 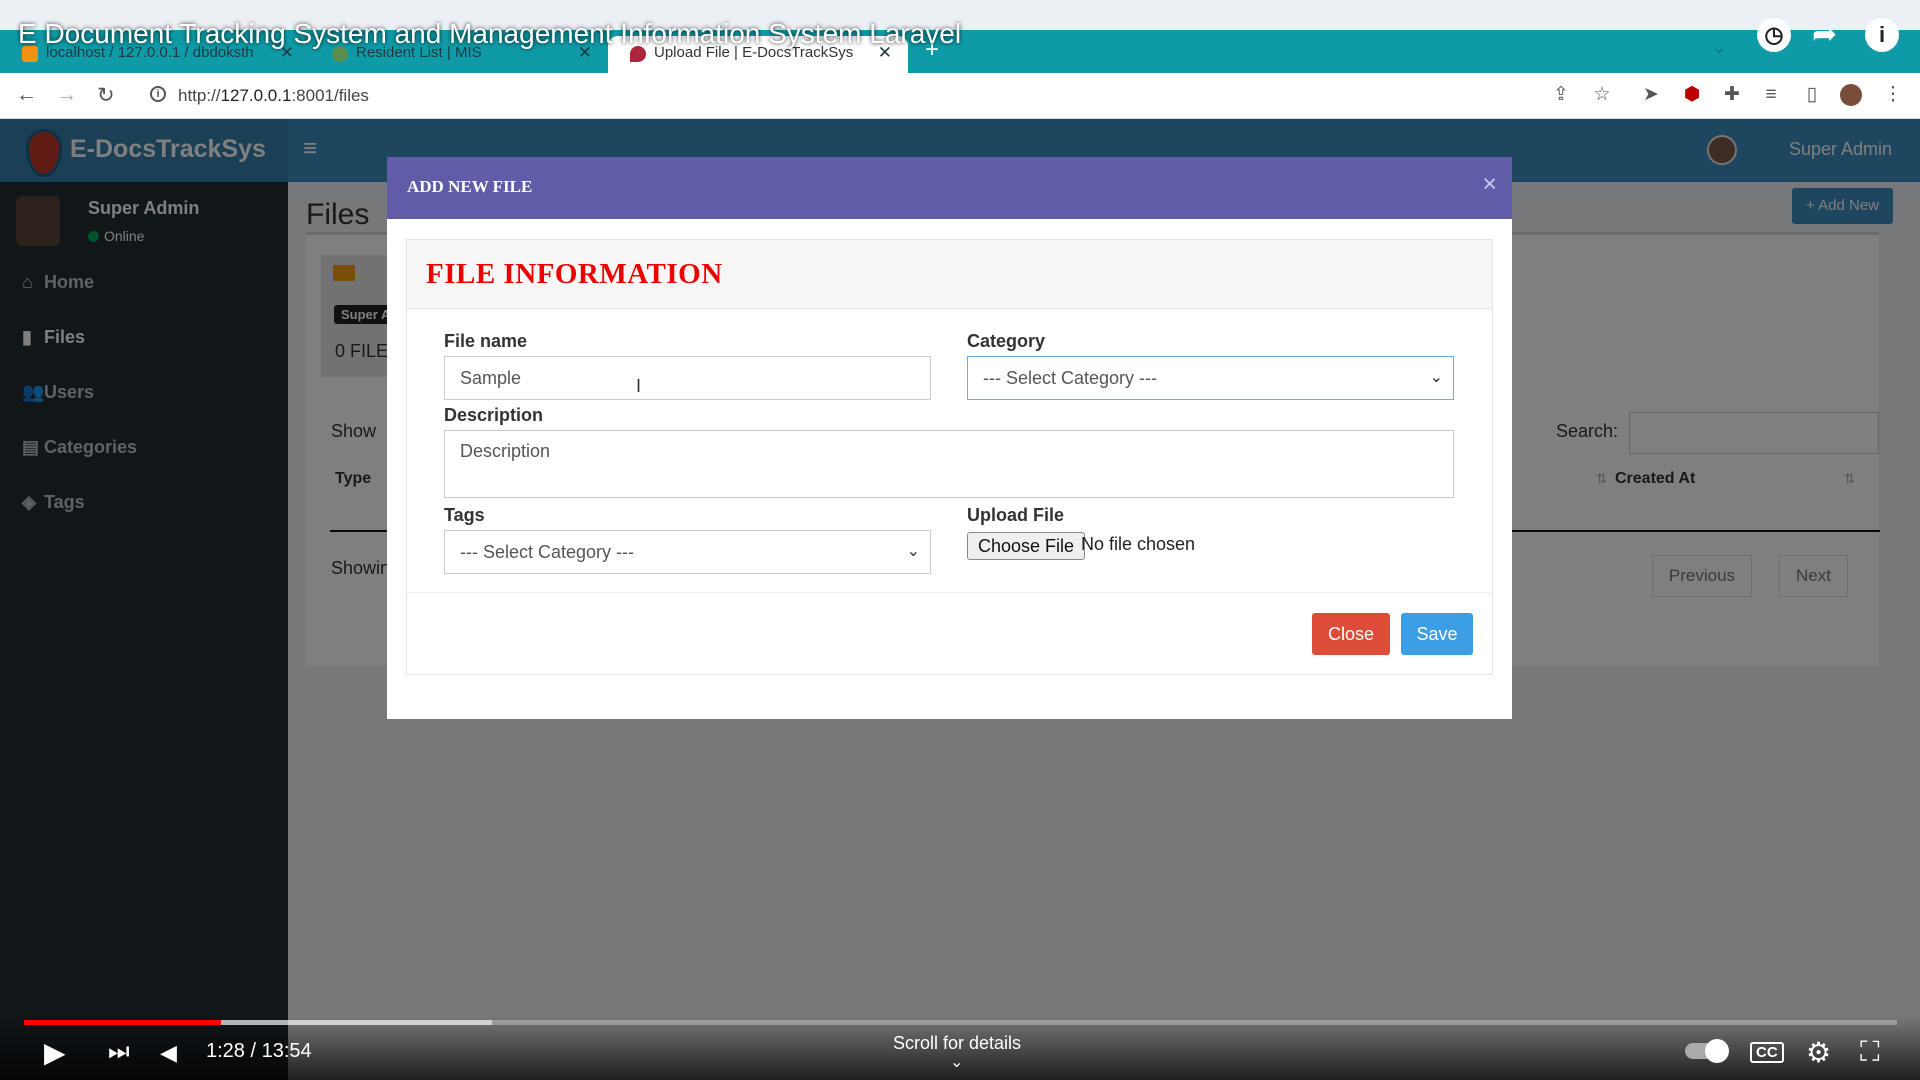 I want to click on url-path: :8001/files, so click(x=330, y=95).